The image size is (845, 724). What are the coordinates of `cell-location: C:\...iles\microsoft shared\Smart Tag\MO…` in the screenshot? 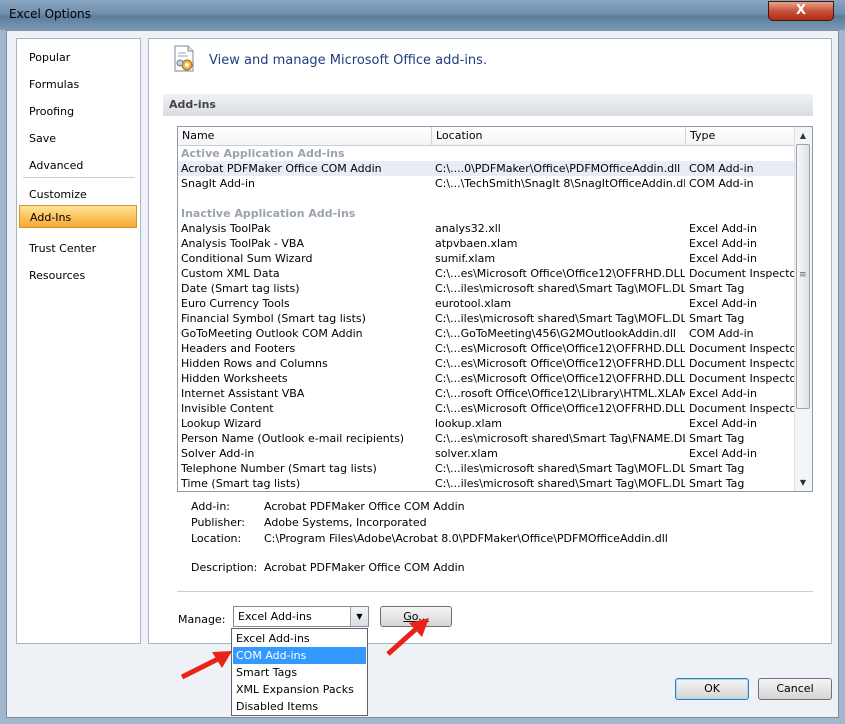 It's located at (560, 468).